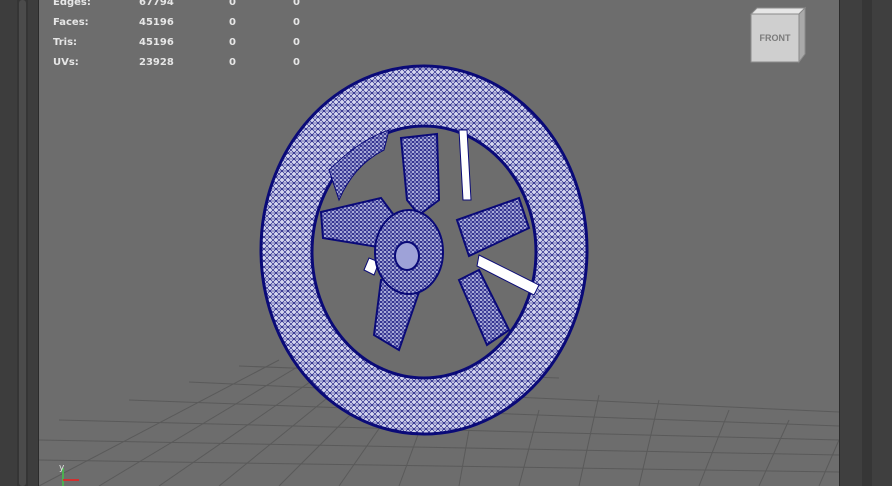 This screenshot has height=486, width=892. I want to click on hud-label: Edges:, so click(72, 4).